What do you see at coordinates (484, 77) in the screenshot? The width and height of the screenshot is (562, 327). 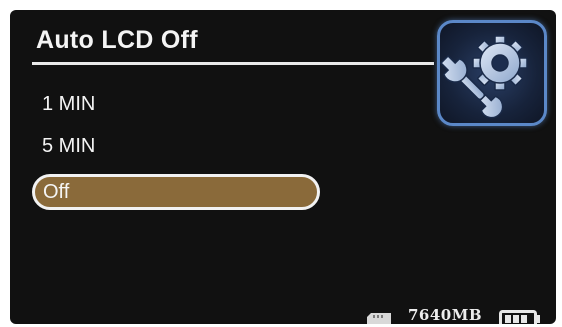 I see `gear-wrench-icon` at bounding box center [484, 77].